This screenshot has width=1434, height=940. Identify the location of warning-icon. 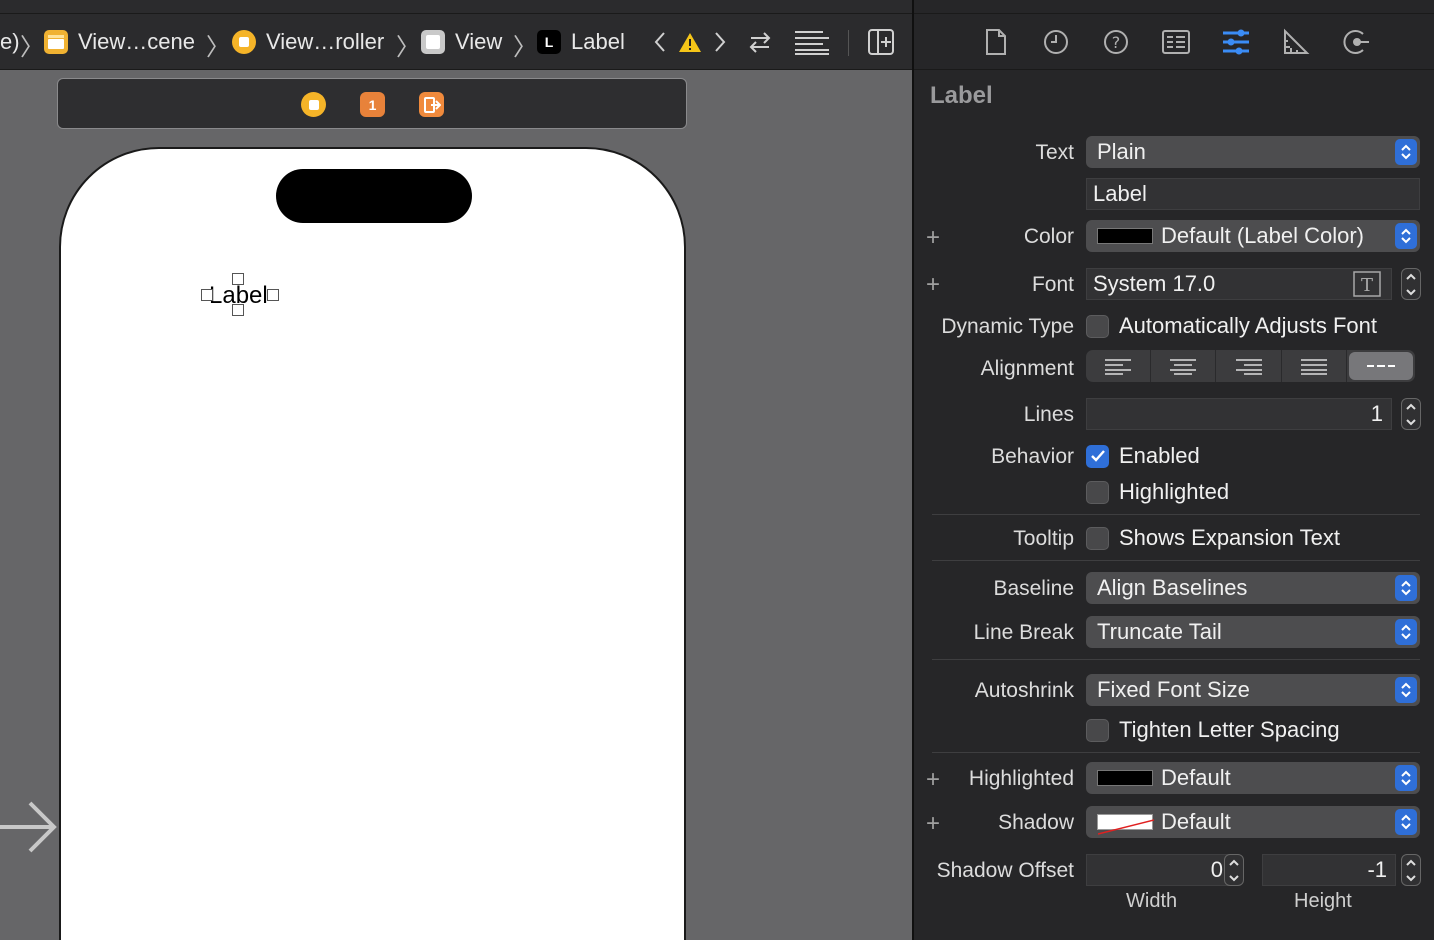
(690, 42).